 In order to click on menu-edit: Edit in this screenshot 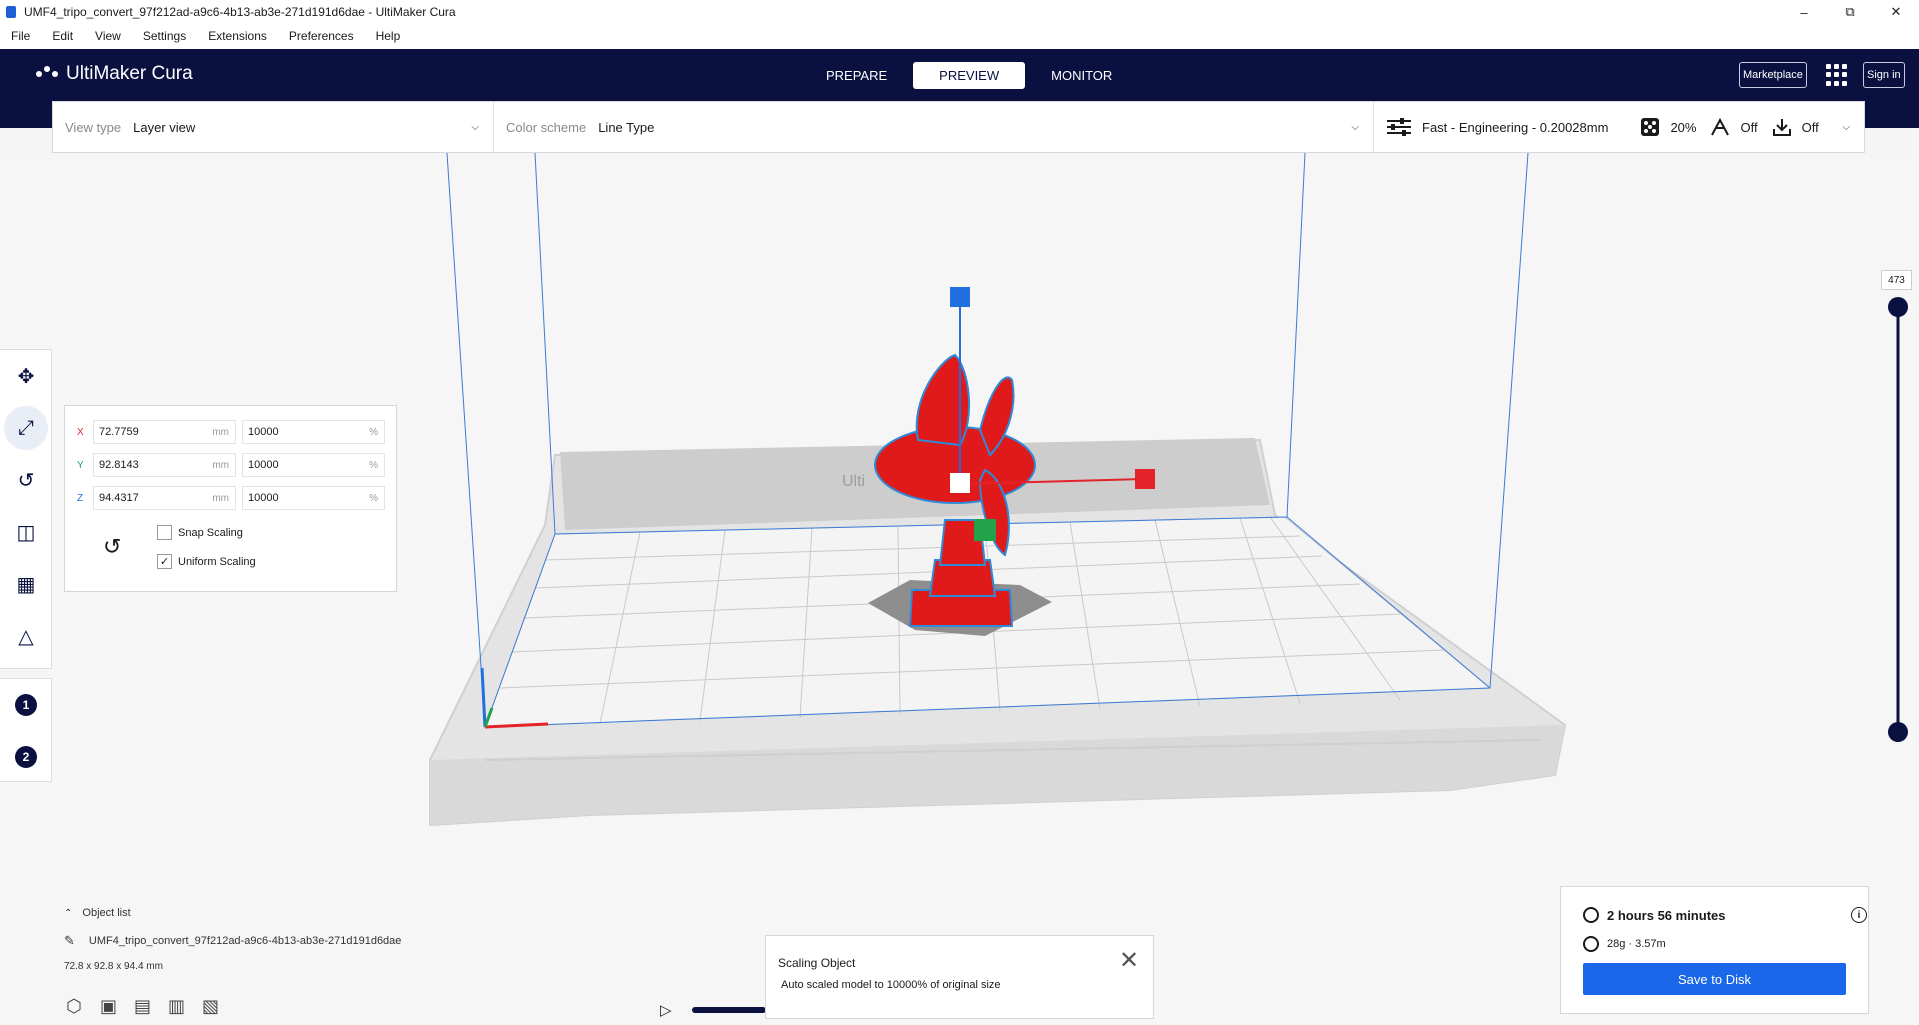, I will do `click(62, 36)`.